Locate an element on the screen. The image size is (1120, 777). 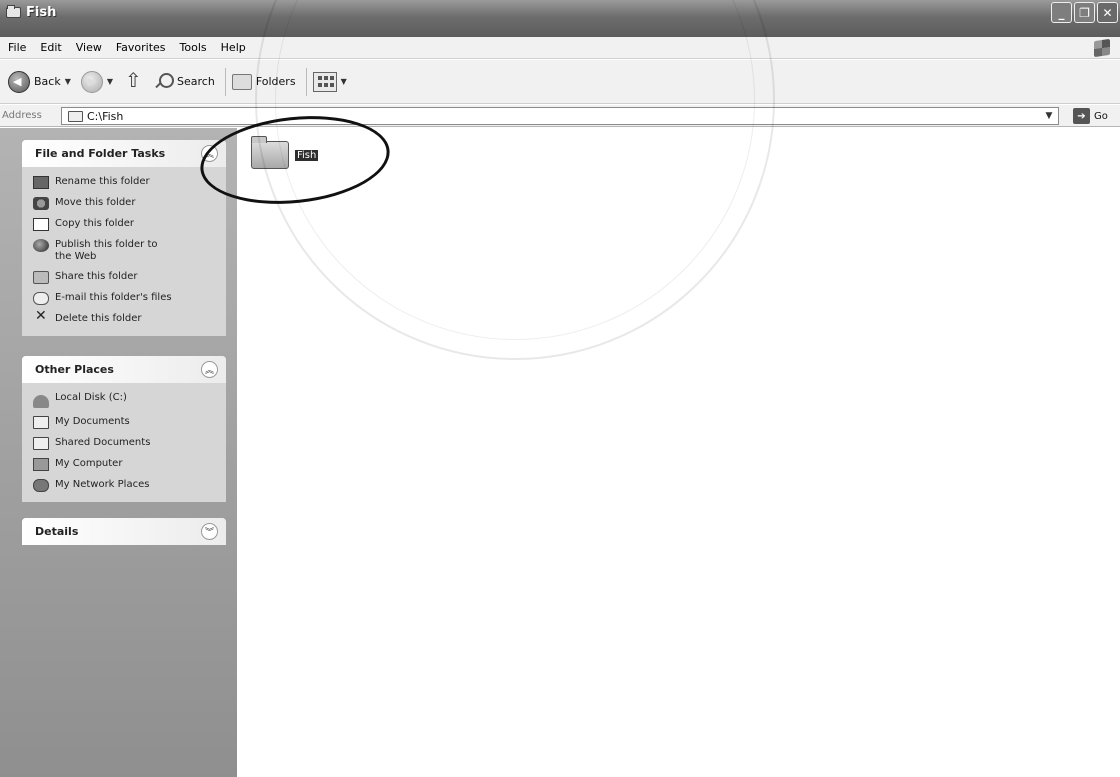
panel-header: File and Folder Tasks ︽ is located at coordinates (124, 153).